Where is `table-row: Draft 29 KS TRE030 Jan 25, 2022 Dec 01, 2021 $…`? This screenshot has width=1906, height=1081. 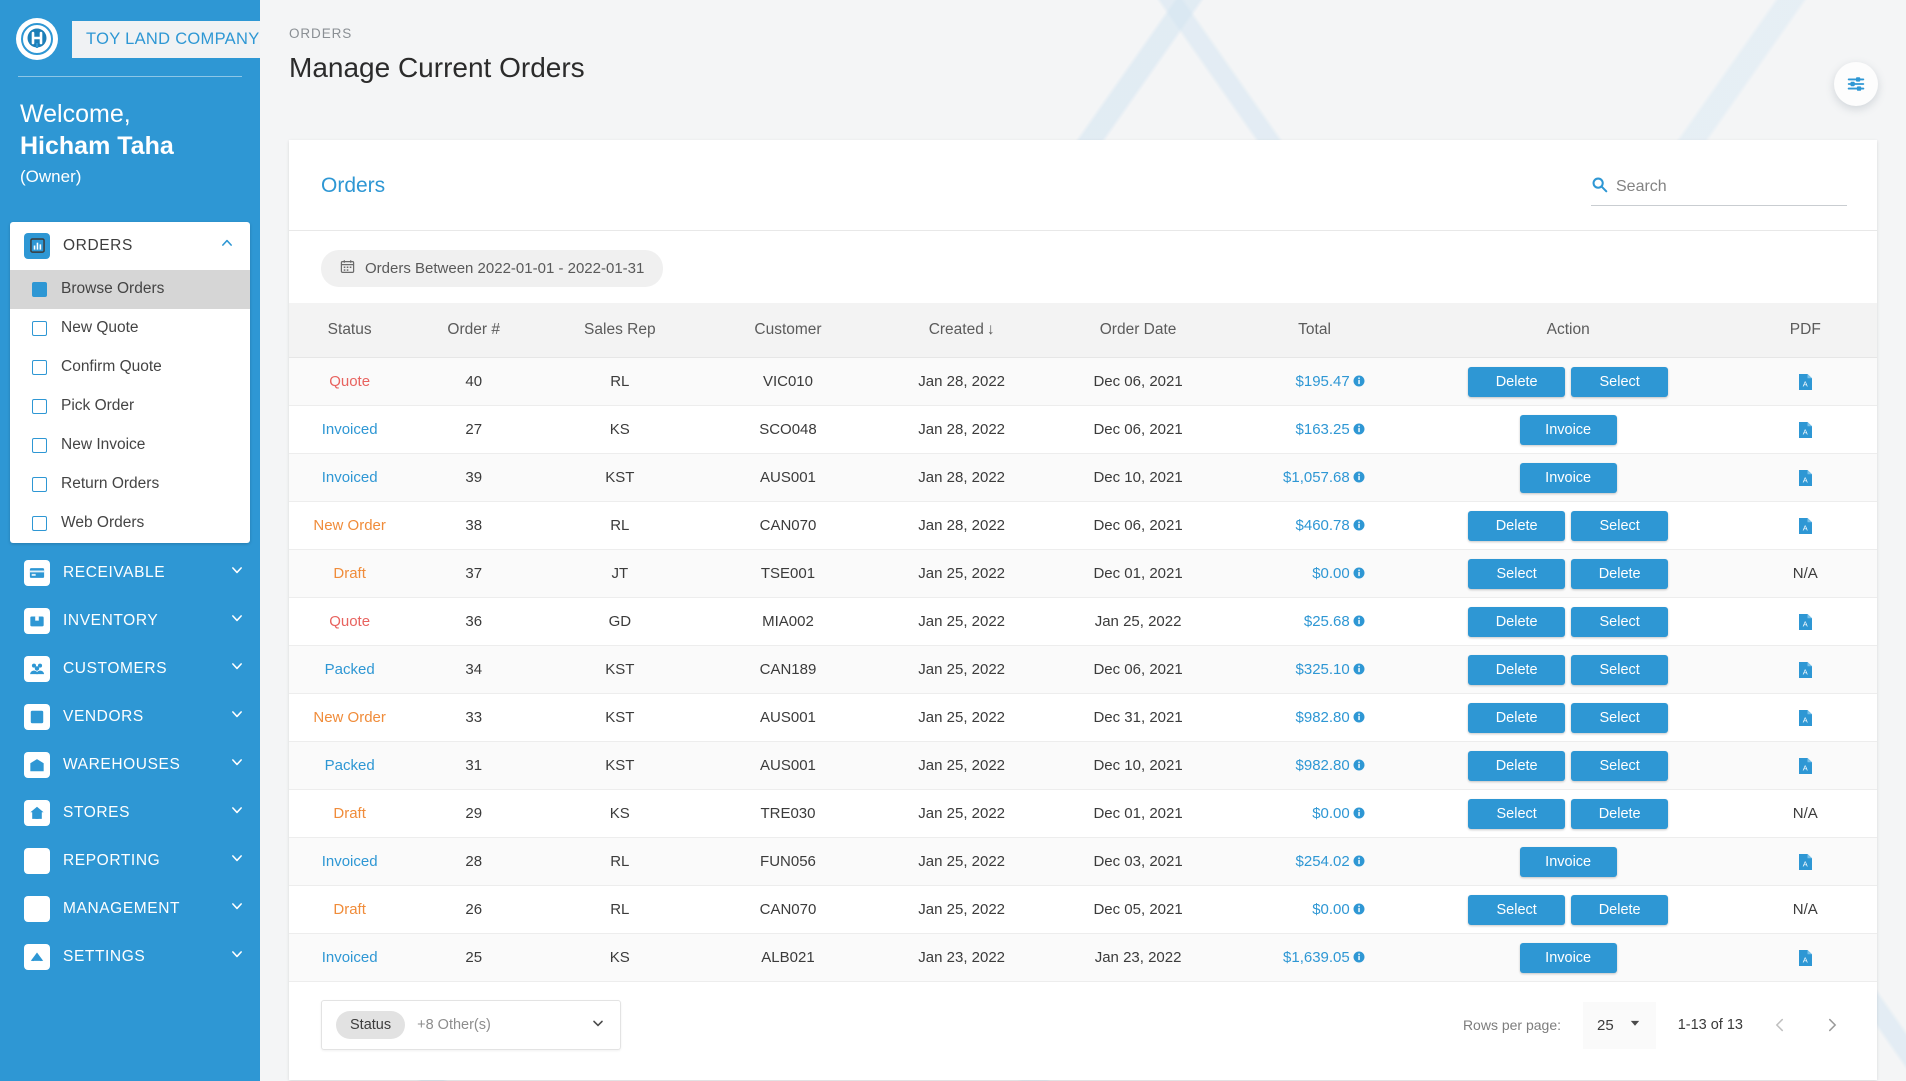 table-row: Draft 29 KS TRE030 Jan 25, 2022 Dec 01, 2021 $… is located at coordinates (1083, 813).